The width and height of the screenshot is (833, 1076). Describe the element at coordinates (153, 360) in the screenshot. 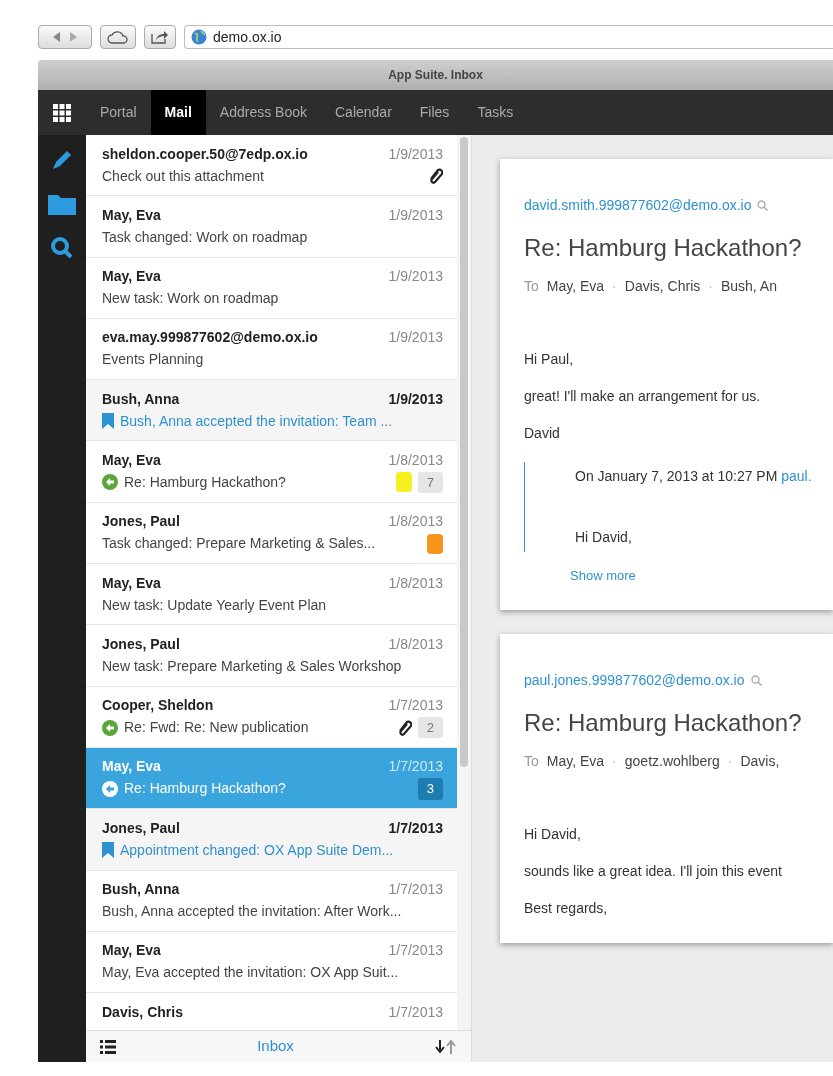

I see `mail-subject: Events Planning` at that location.